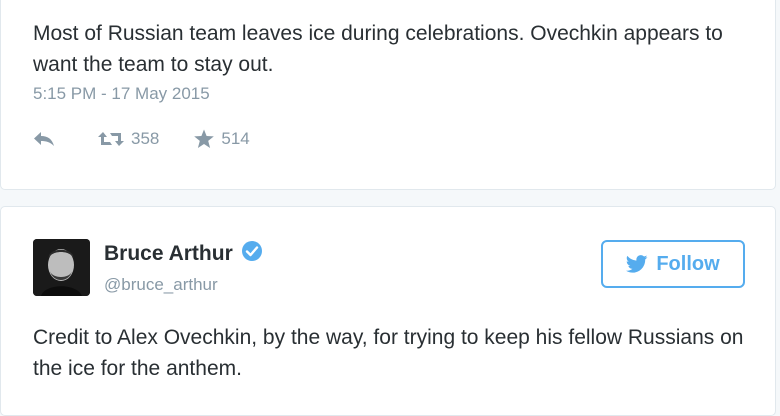 The image size is (780, 416). I want to click on author-name-row: Bruce Arthur, so click(183, 253).